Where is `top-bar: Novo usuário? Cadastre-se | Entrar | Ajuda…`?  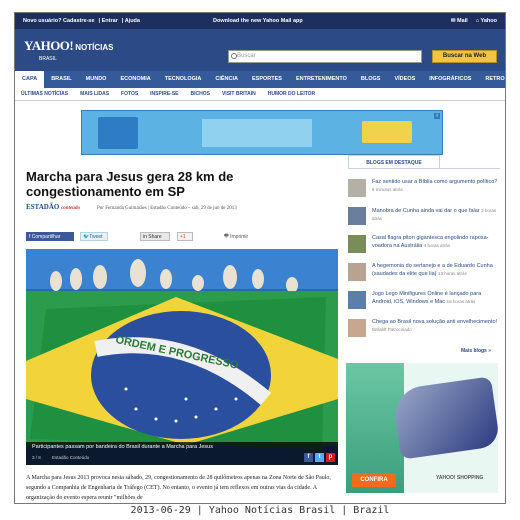
top-bar: Novo usuário? Cadastre-se | Entrar | Ajuda… is located at coordinates (260, 21).